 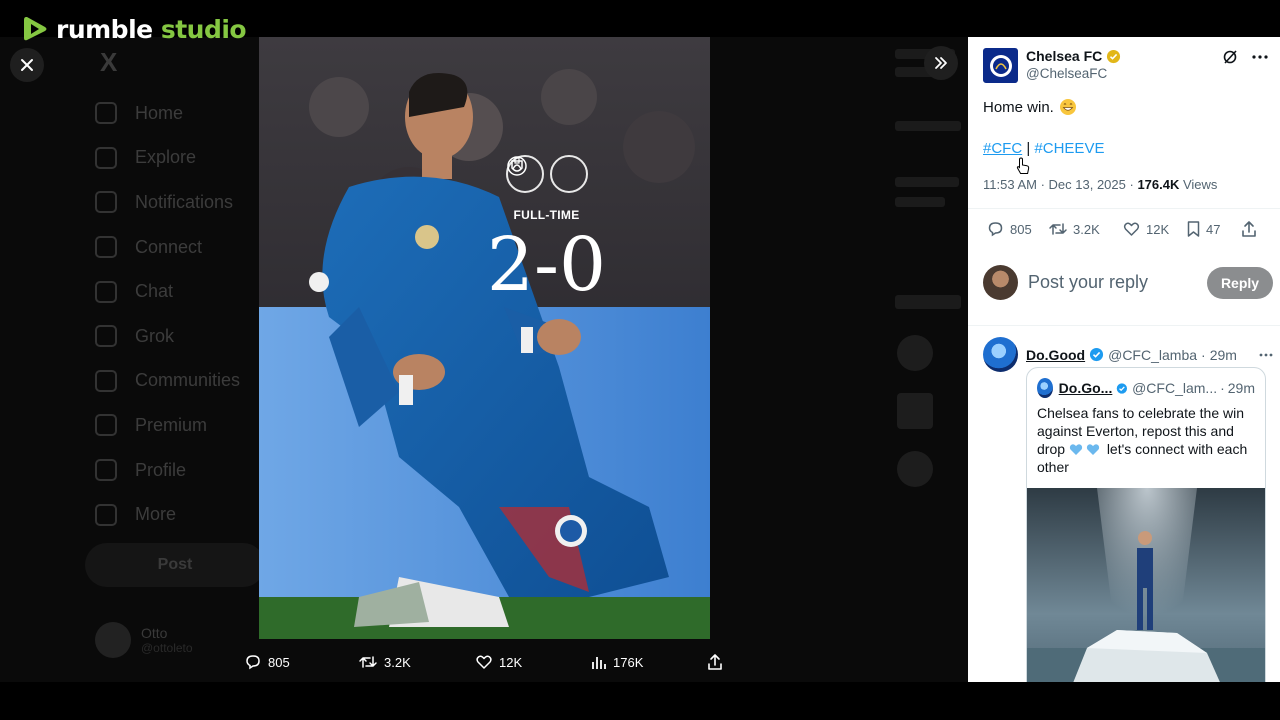 What do you see at coordinates (1064, 56) in the screenshot?
I see `author-name: Chelsea FC` at bounding box center [1064, 56].